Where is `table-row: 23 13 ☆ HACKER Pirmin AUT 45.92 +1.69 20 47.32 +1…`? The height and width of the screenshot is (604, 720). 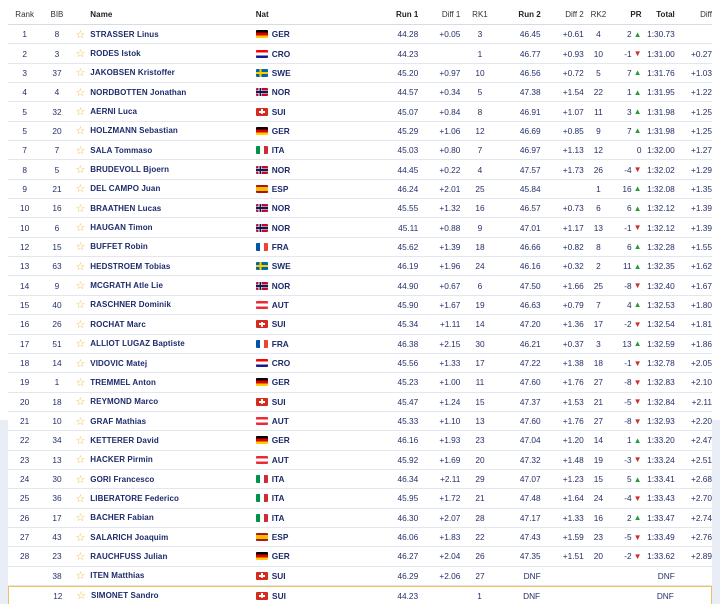 table-row: 23 13 ☆ HACKER Pirmin AUT 45.92 +1.69 20 47.32 +1… is located at coordinates (360, 460).